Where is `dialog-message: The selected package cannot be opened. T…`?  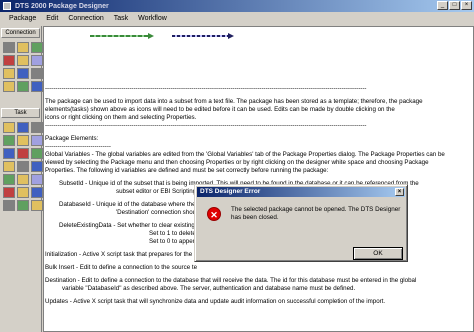
dialog-message: The selected package cannot be opened. T… is located at coordinates (316, 213).